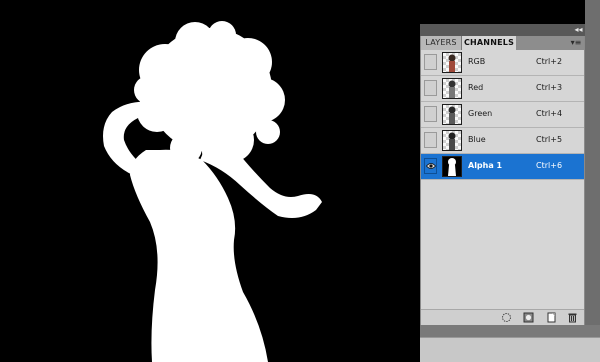  What do you see at coordinates (480, 113) in the screenshot?
I see `channel-name: Green` at bounding box center [480, 113].